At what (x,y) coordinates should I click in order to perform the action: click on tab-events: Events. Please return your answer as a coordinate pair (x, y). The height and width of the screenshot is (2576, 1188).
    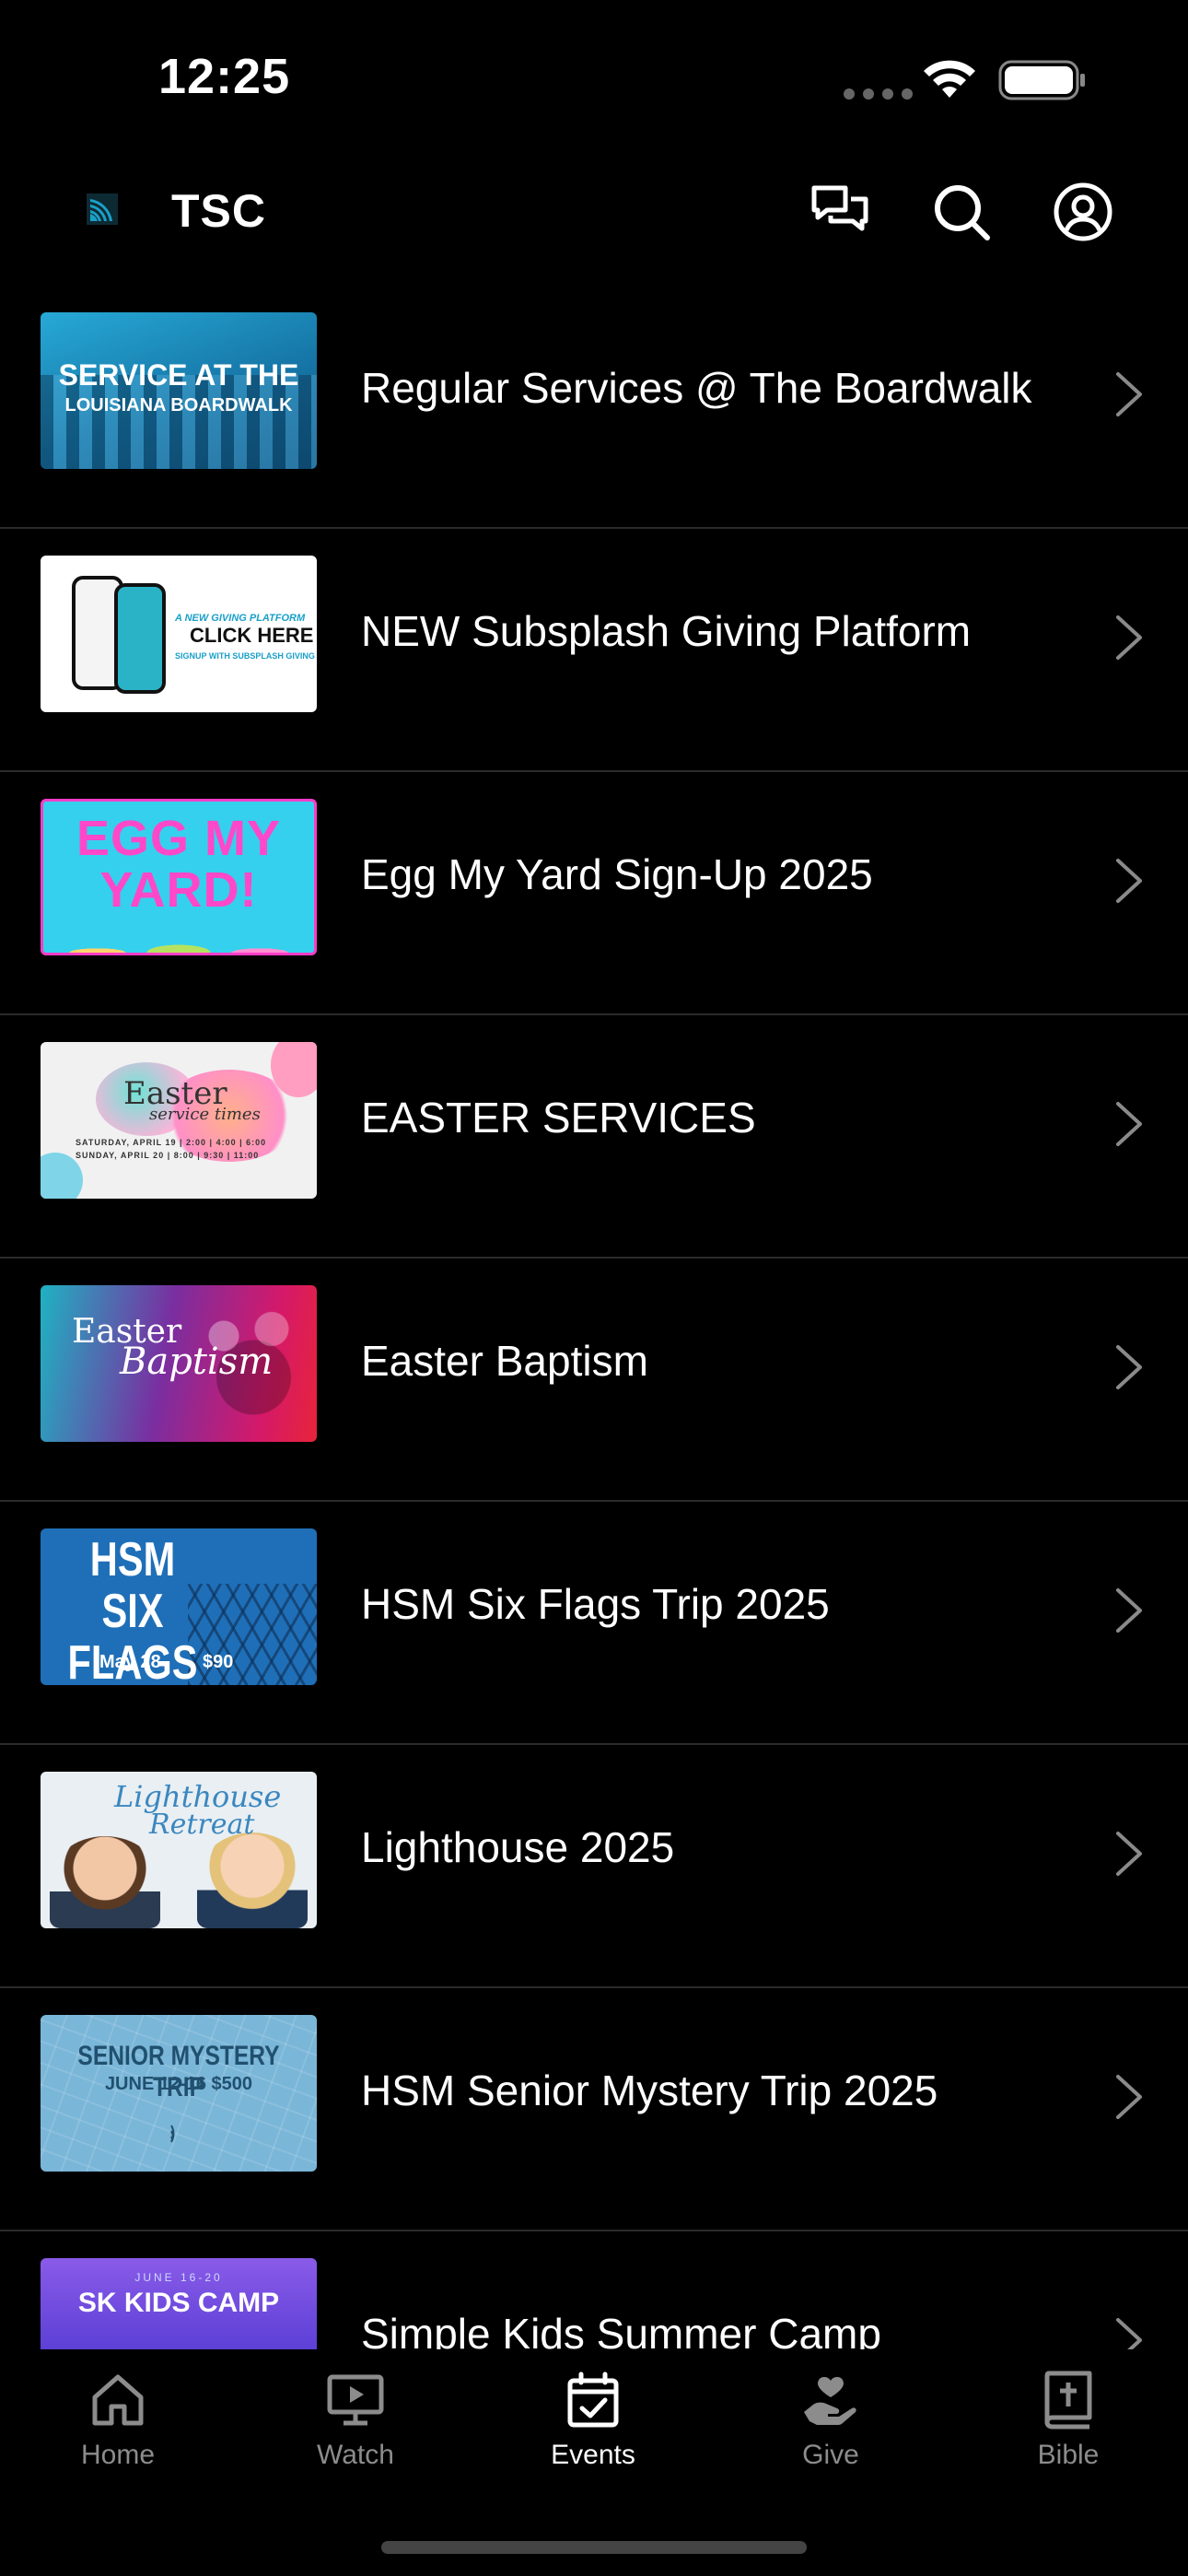
    Looking at the image, I should click on (593, 2420).